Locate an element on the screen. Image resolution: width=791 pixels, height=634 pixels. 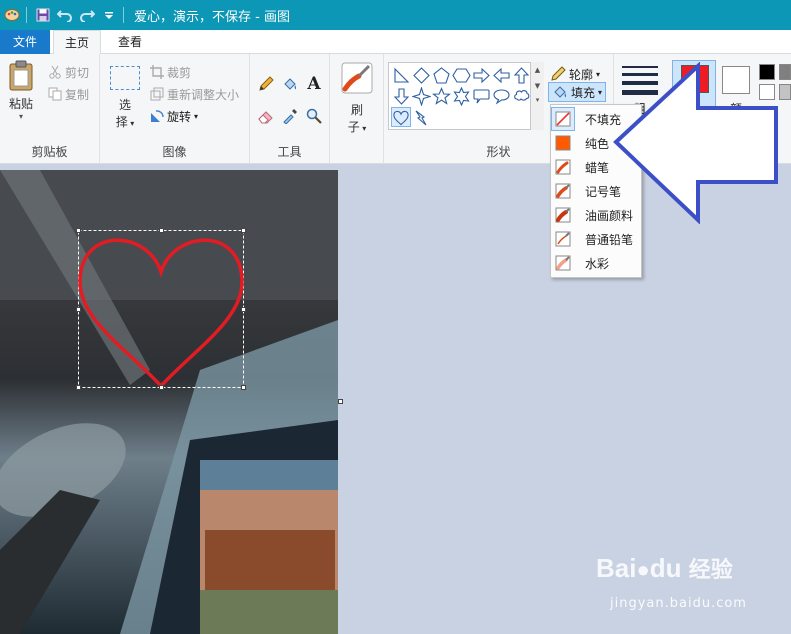
tab-home: 主页 is located at coordinates (77, 42).